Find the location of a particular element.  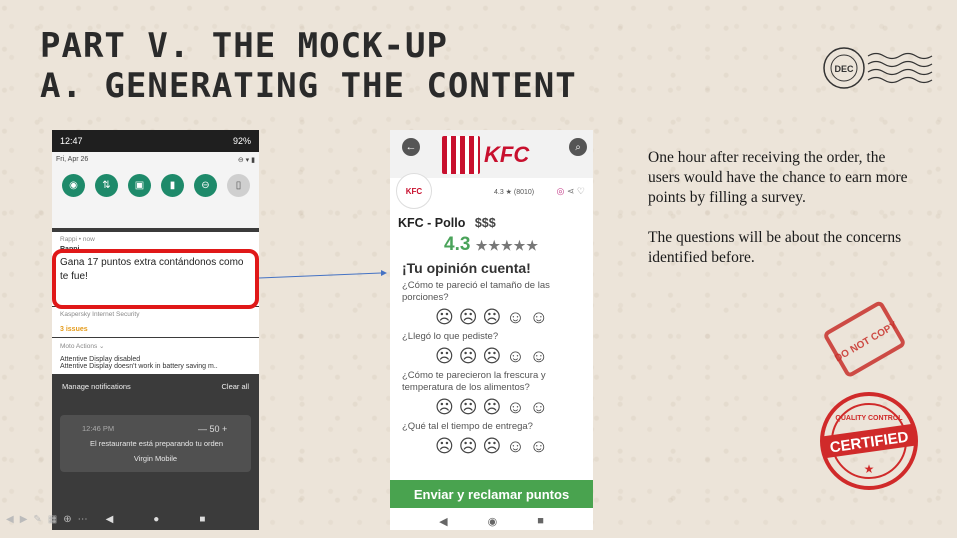

date-label: Fri, Apr 26 is located at coordinates (72, 159).